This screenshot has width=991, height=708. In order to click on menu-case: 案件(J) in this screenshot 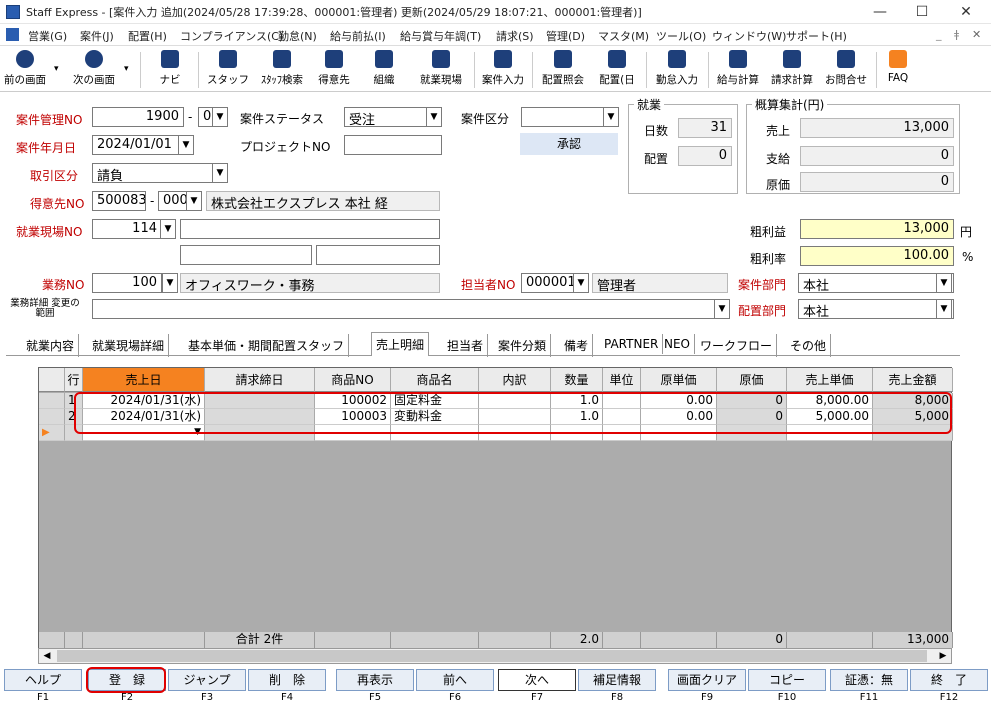, I will do `click(97, 36)`.